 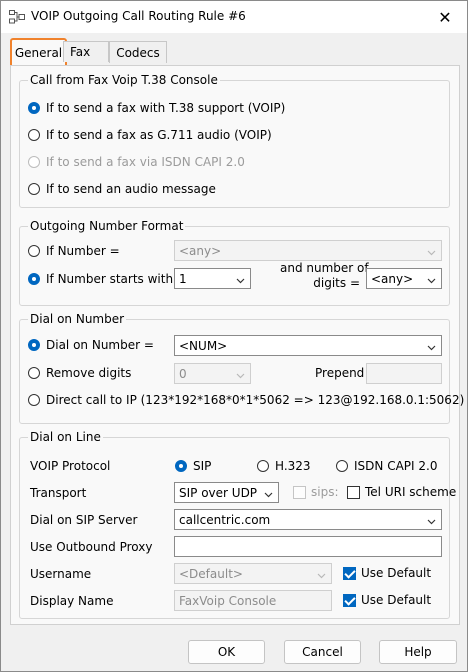 What do you see at coordinates (253, 600) in the screenshot?
I see `display-name-input: FaxVoip Console` at bounding box center [253, 600].